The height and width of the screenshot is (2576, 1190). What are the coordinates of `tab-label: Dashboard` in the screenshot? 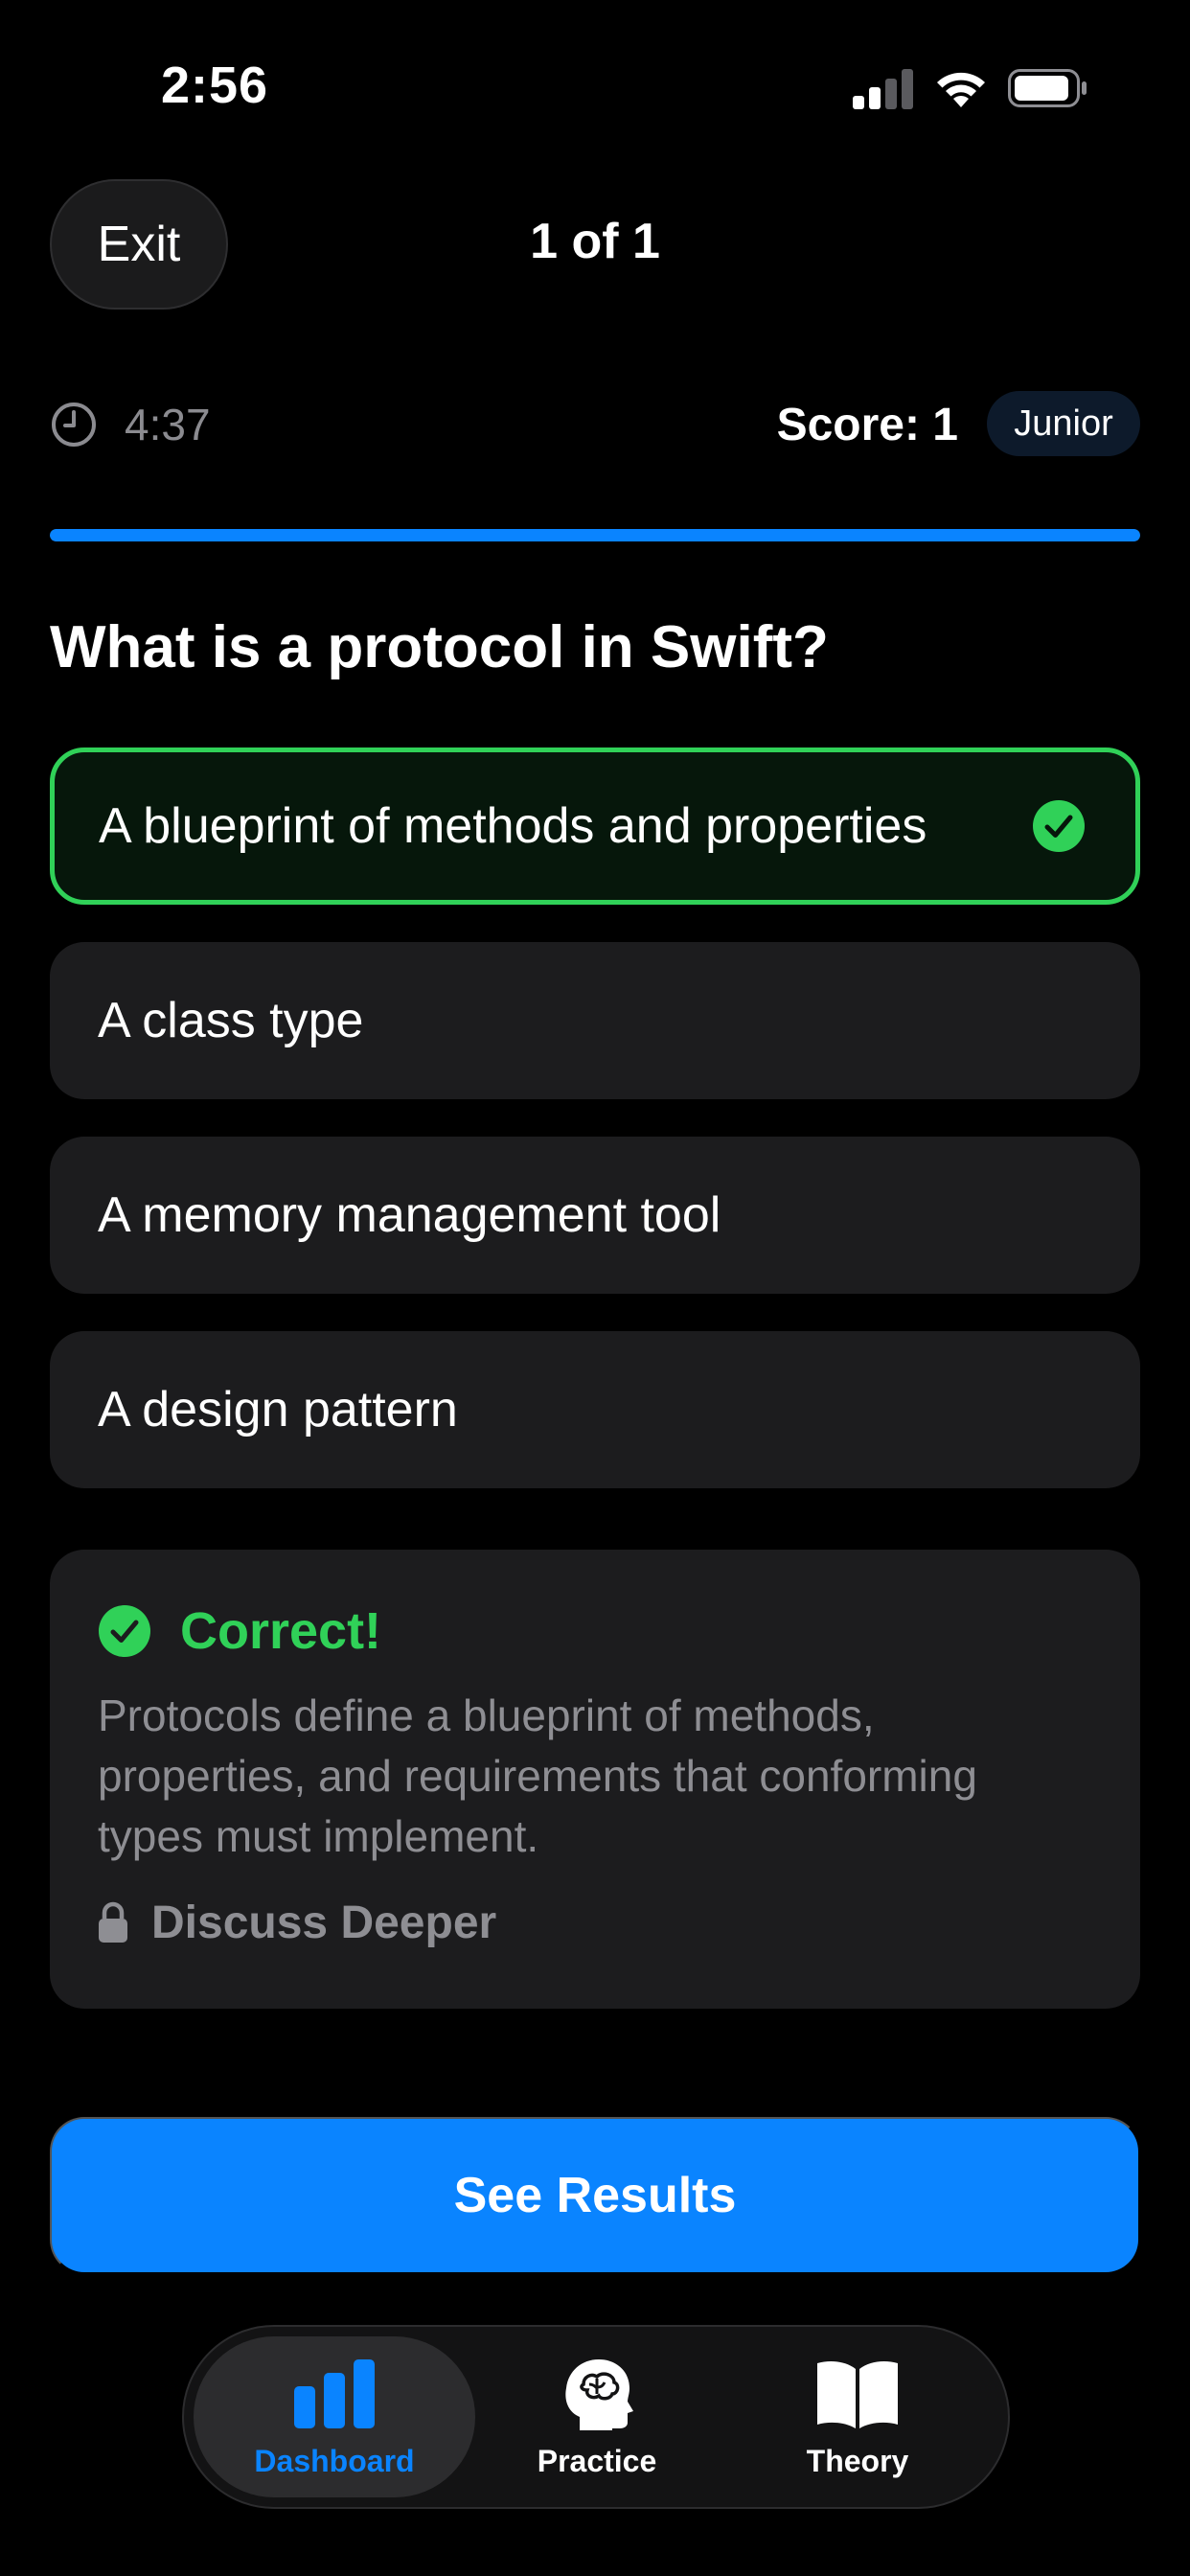 It's located at (334, 2460).